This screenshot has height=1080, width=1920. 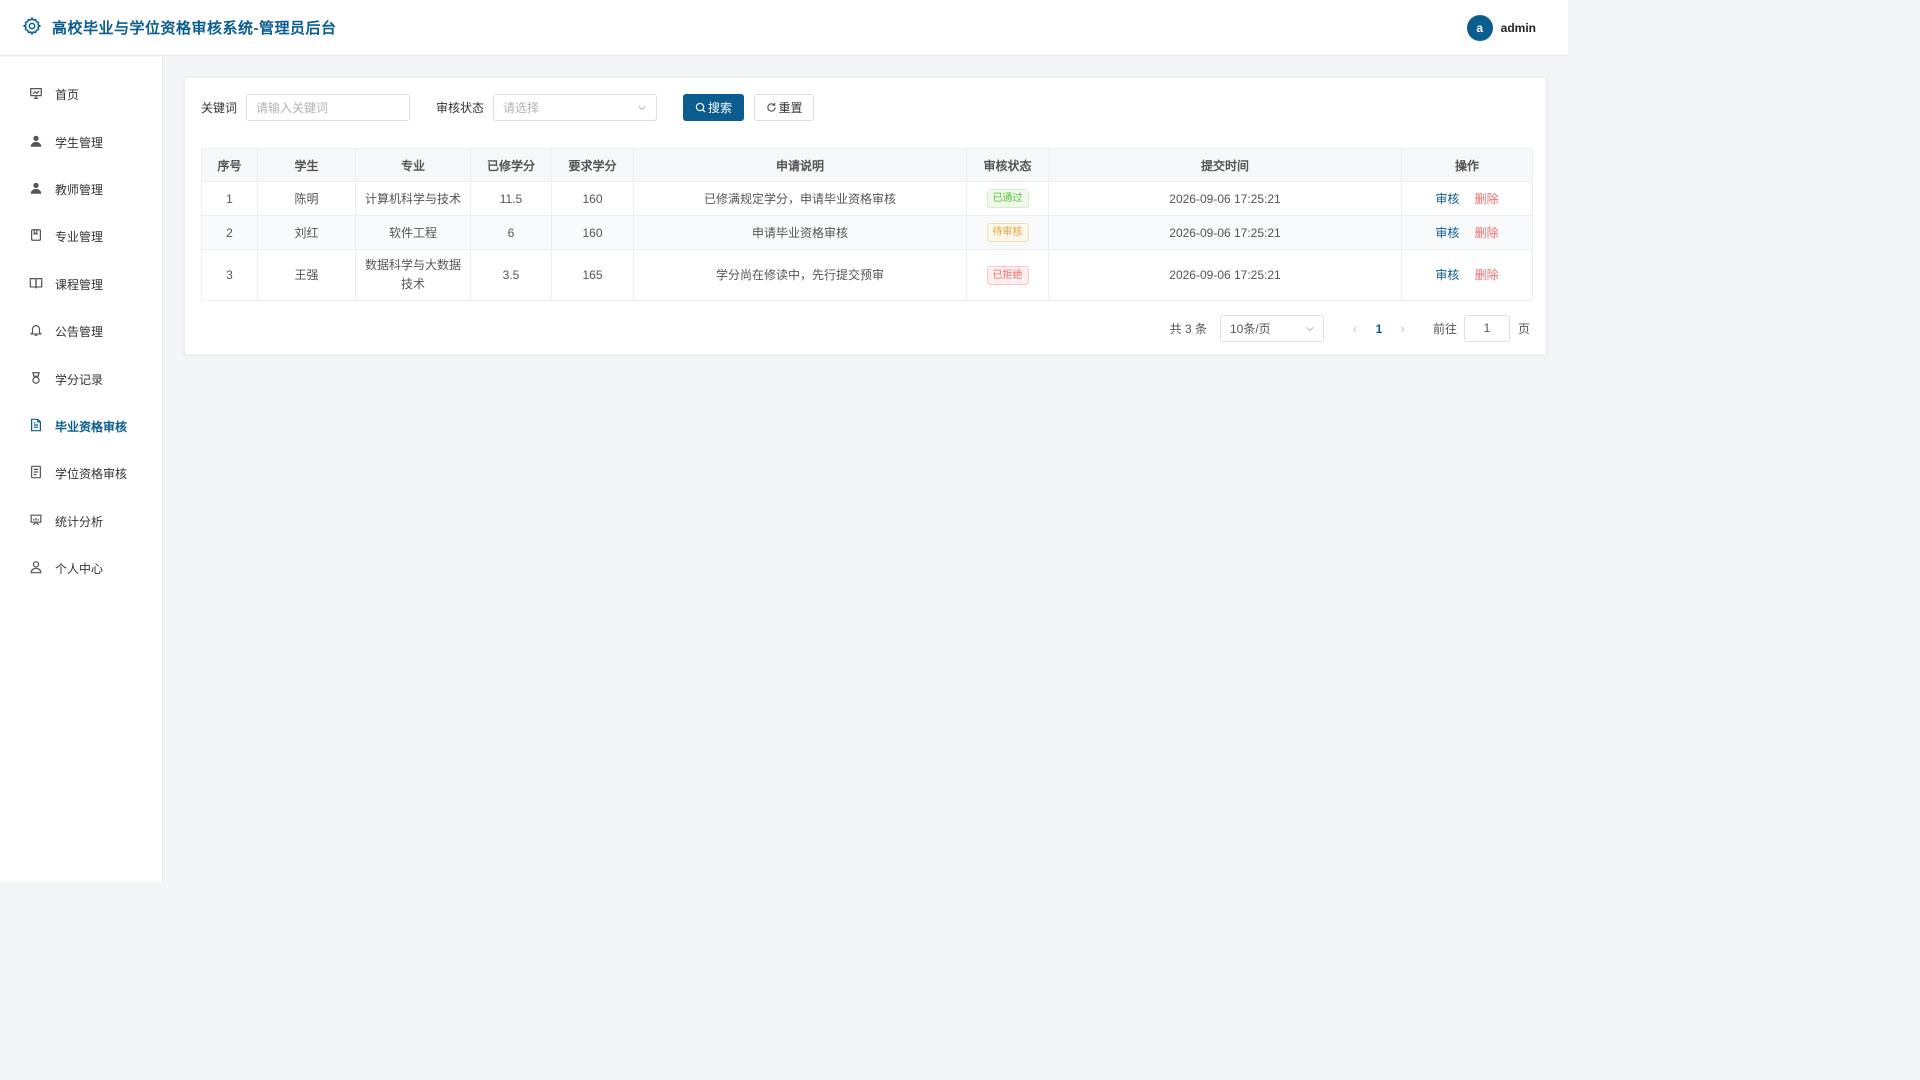 I want to click on medal-icon, so click(x=36, y=379).